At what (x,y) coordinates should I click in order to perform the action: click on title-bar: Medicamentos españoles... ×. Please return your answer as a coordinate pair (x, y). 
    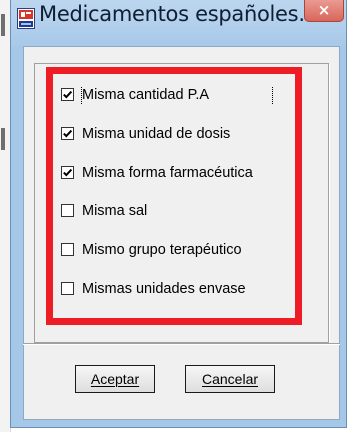
    Looking at the image, I should click on (178, 23).